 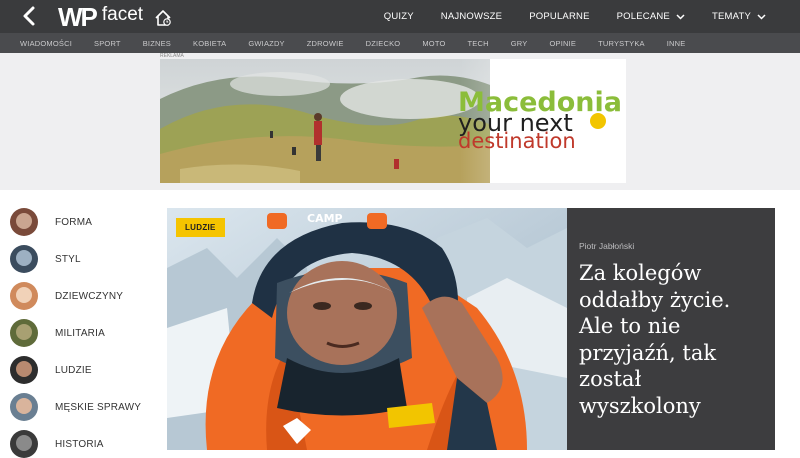 I want to click on category-tag: LUDZIE, so click(x=200, y=227).